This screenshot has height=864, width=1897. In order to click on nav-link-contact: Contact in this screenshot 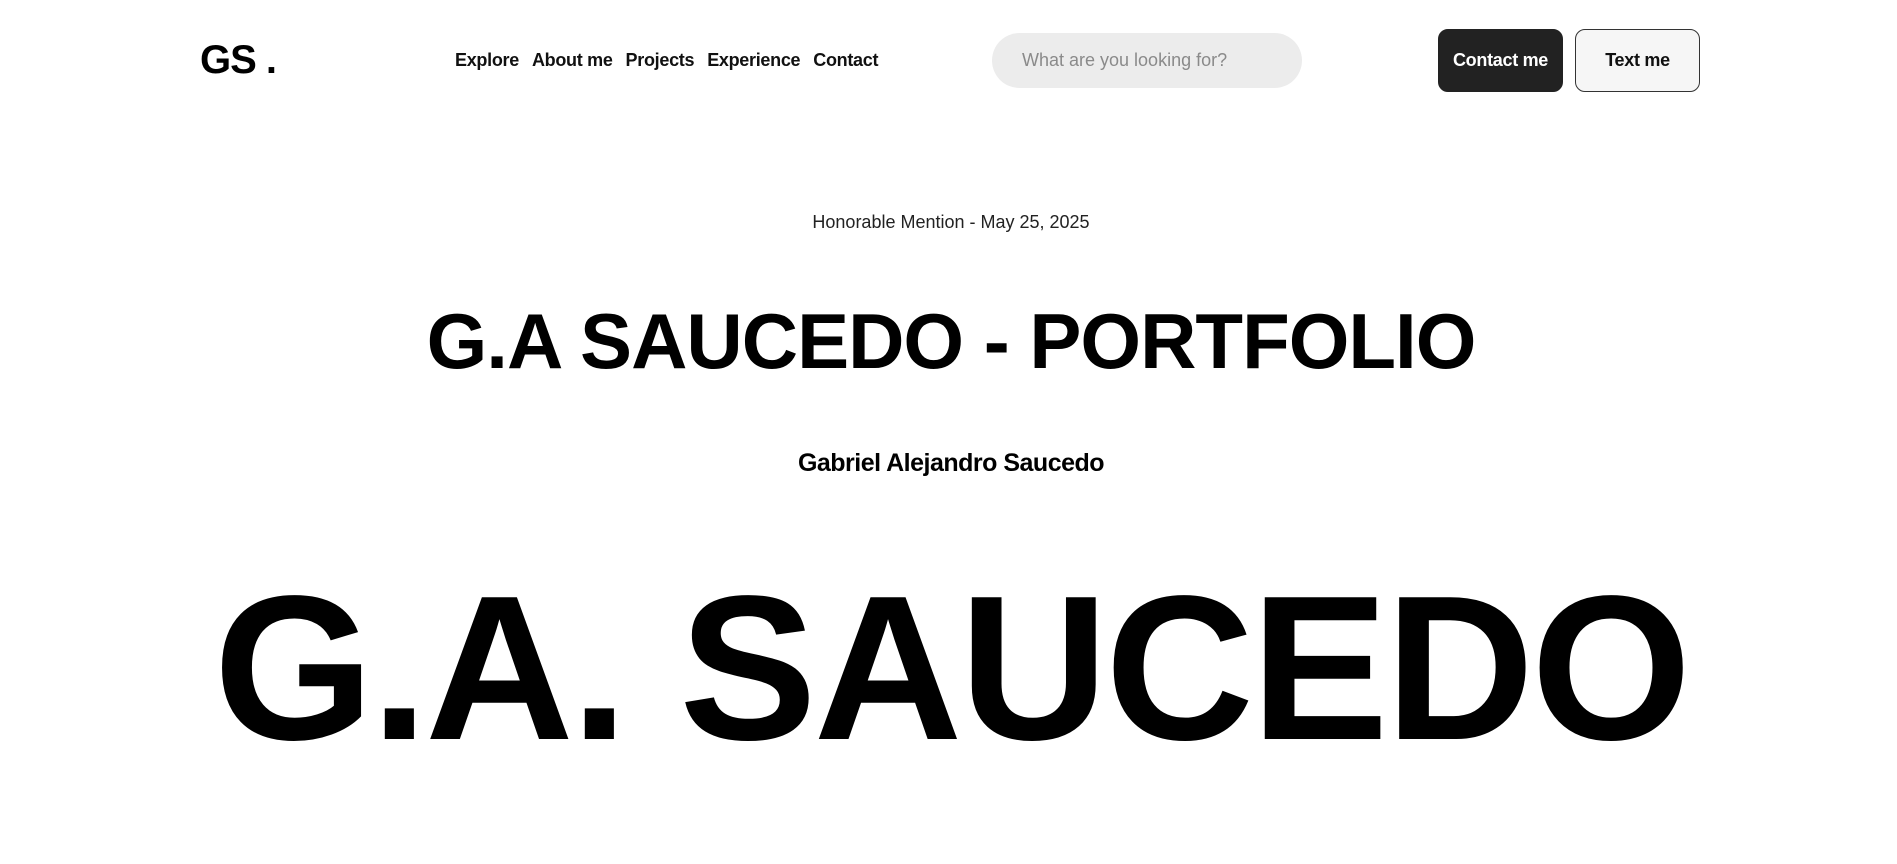, I will do `click(845, 60)`.